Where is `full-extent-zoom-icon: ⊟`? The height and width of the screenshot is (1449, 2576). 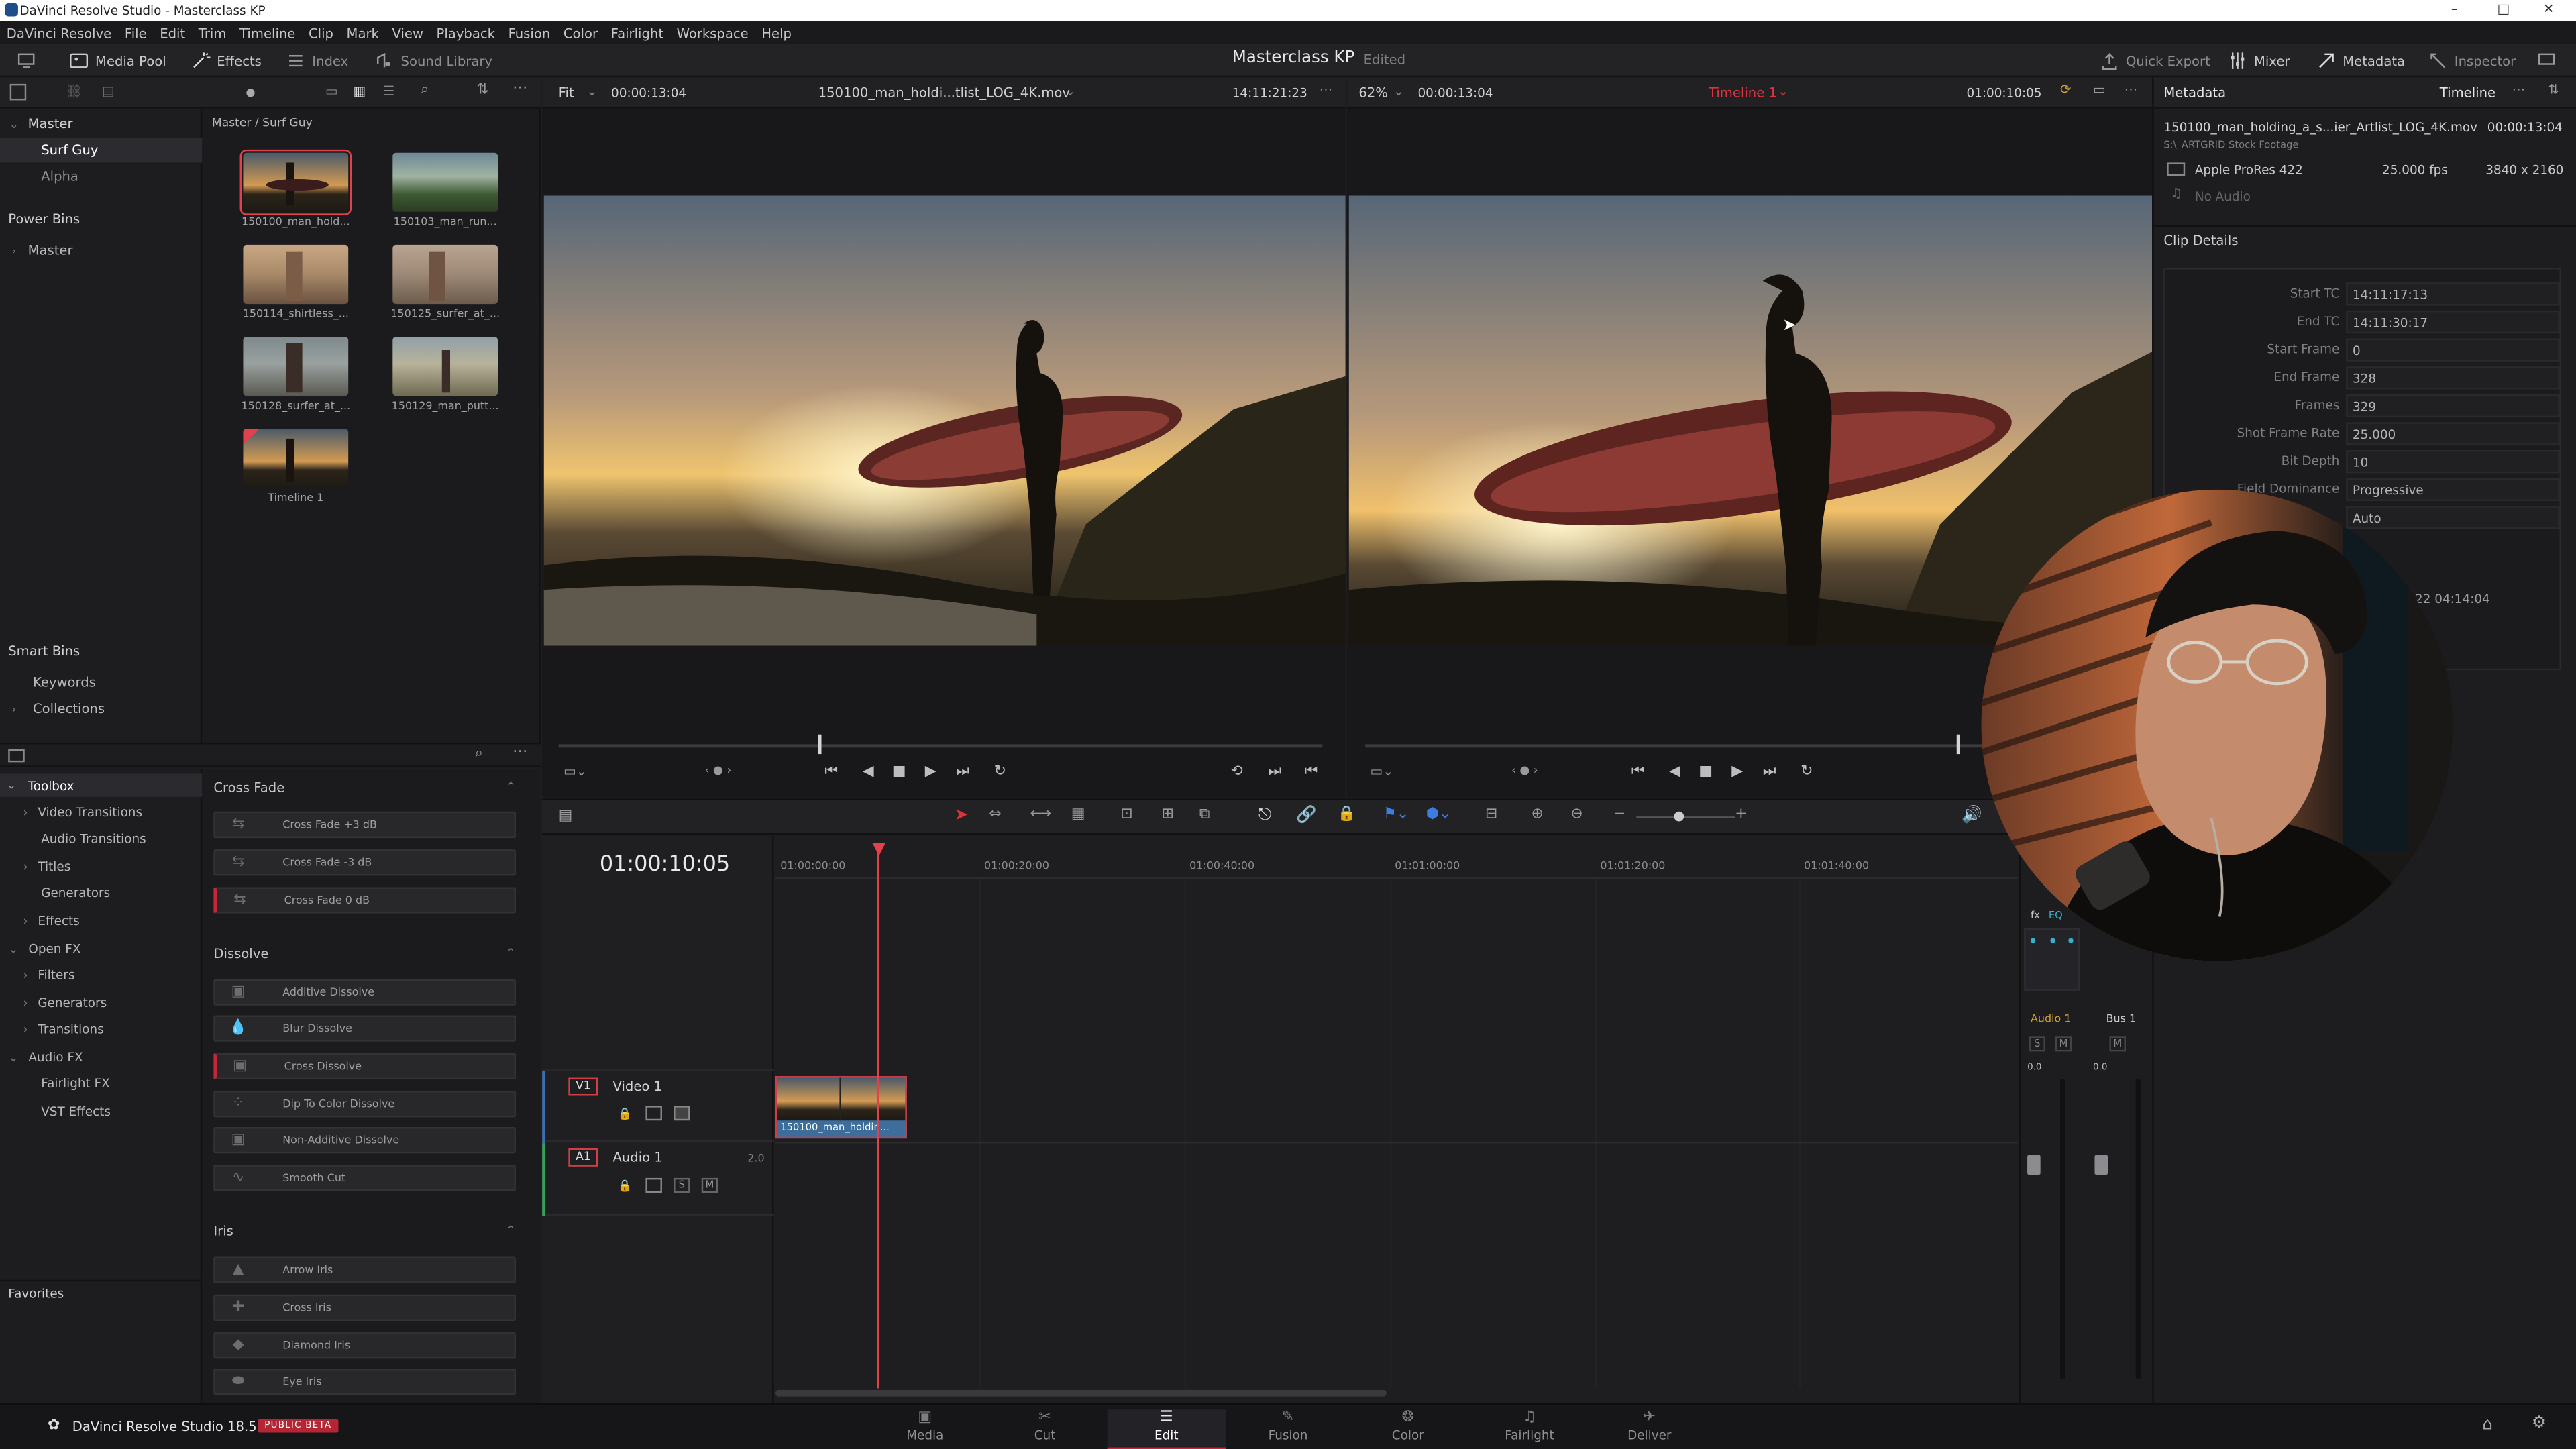
full-extent-zoom-icon: ⊟ is located at coordinates (1491, 814).